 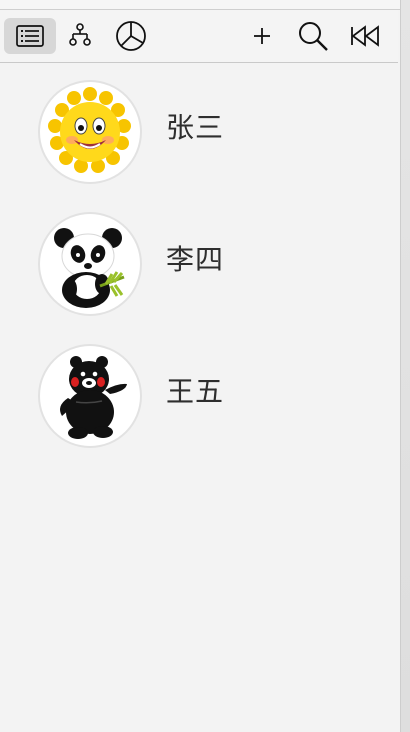 I want to click on add-icon, so click(x=262, y=36).